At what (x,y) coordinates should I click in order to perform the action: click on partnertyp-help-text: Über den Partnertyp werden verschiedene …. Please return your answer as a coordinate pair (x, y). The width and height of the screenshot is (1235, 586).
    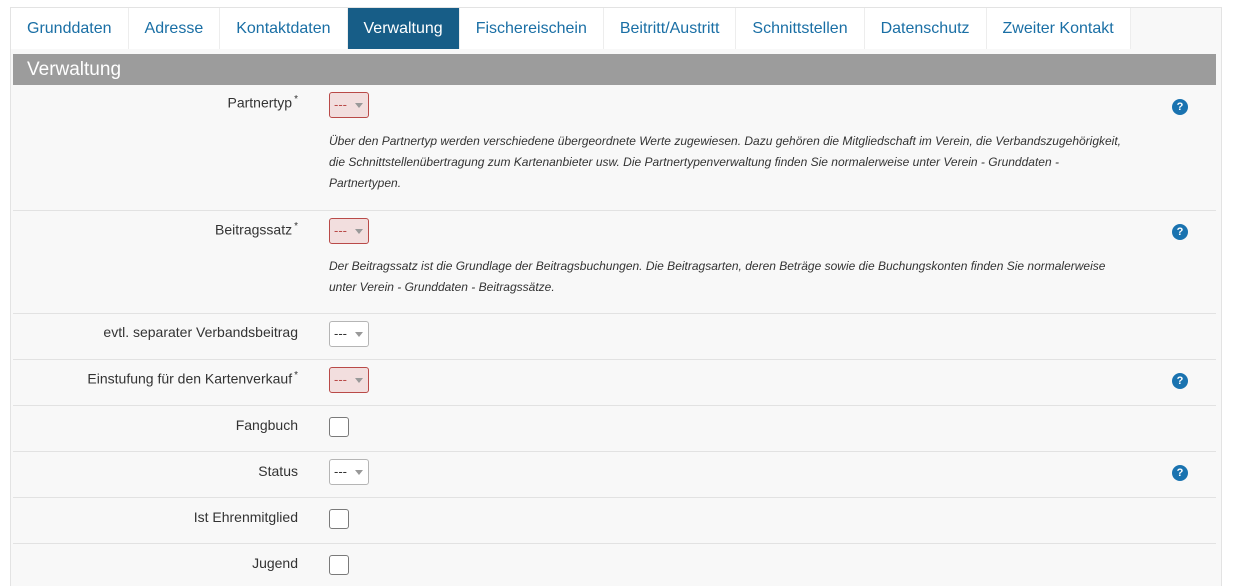
    Looking at the image, I should click on (725, 162).